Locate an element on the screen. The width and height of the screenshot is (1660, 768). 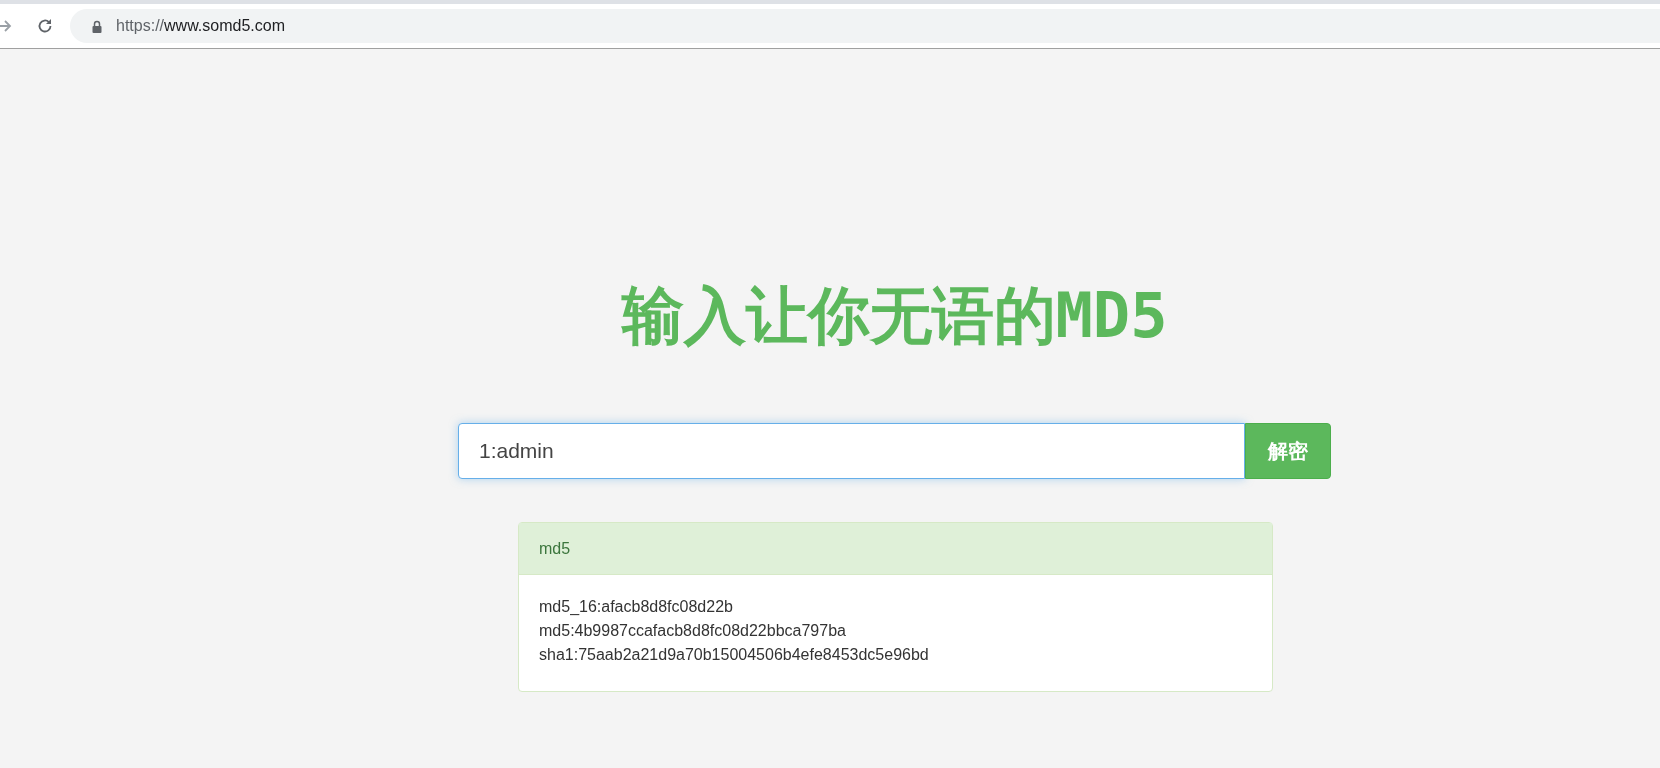
search-input: 1:admin is located at coordinates (851, 451).